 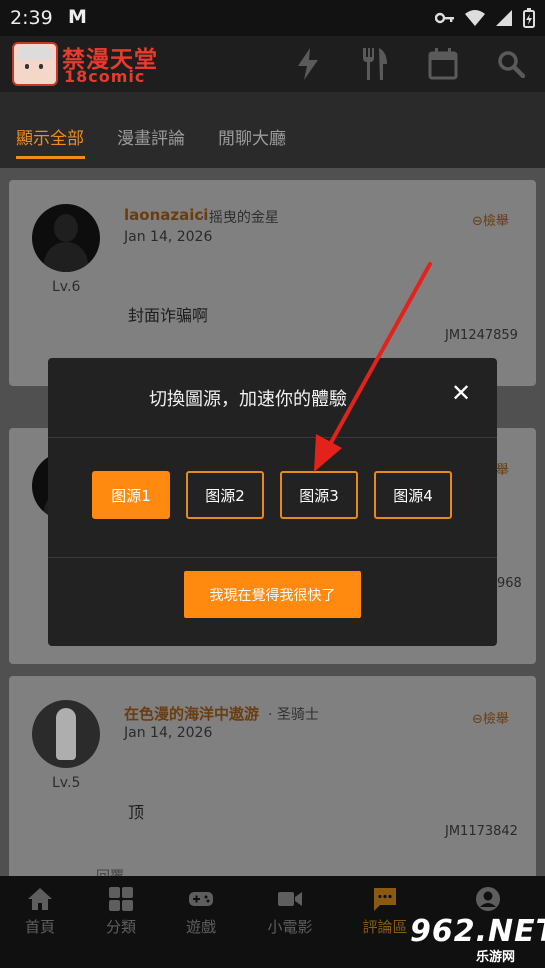 I want to click on nav-games: 遊戲, so click(x=201, y=911).